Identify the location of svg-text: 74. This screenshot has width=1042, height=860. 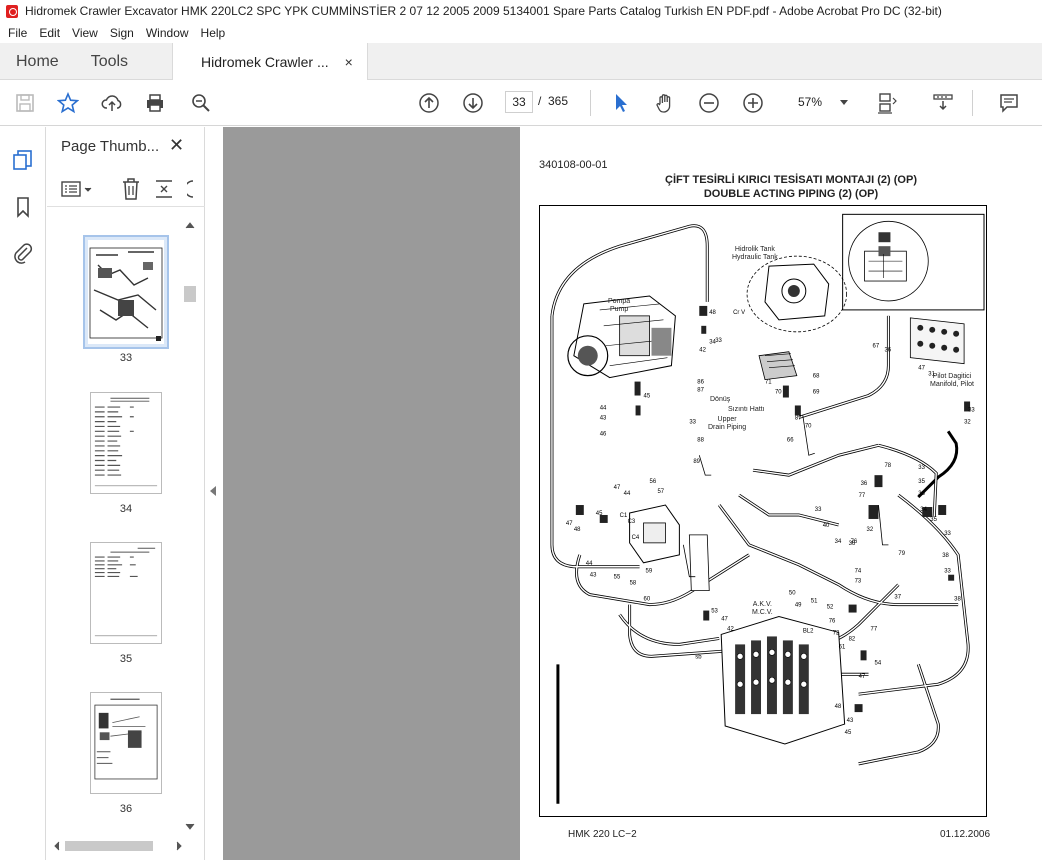
(858, 572).